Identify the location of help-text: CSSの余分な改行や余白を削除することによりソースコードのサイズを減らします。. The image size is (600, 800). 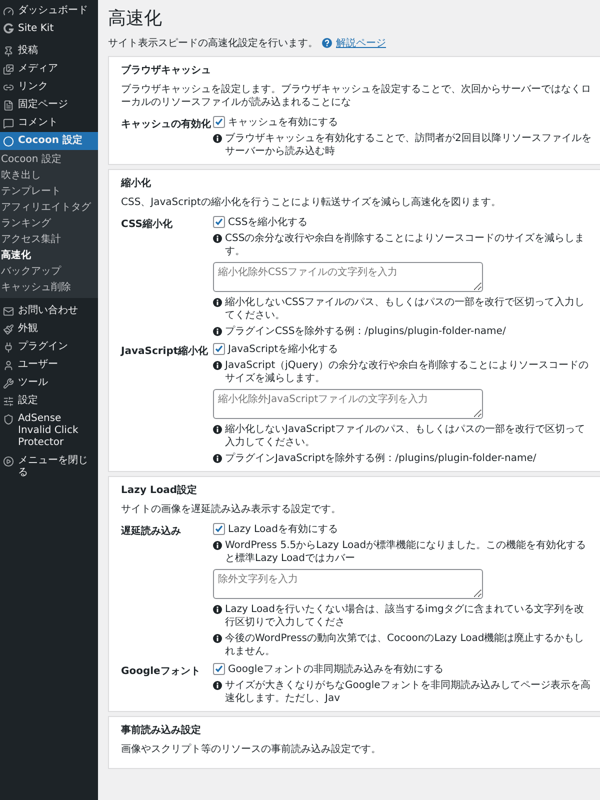
(405, 245).